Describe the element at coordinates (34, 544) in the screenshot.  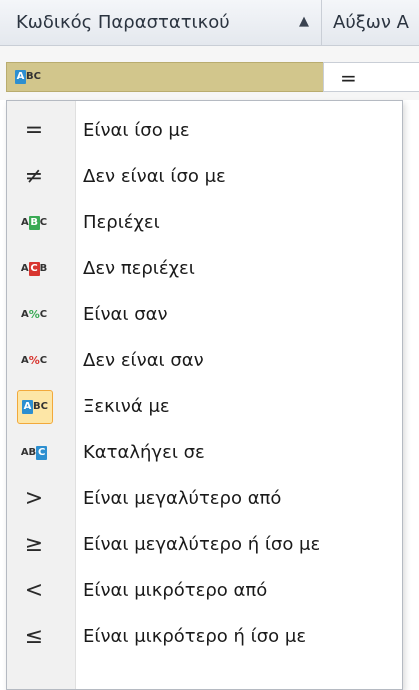
I see `greater-or-equal-icon: ≥` at that location.